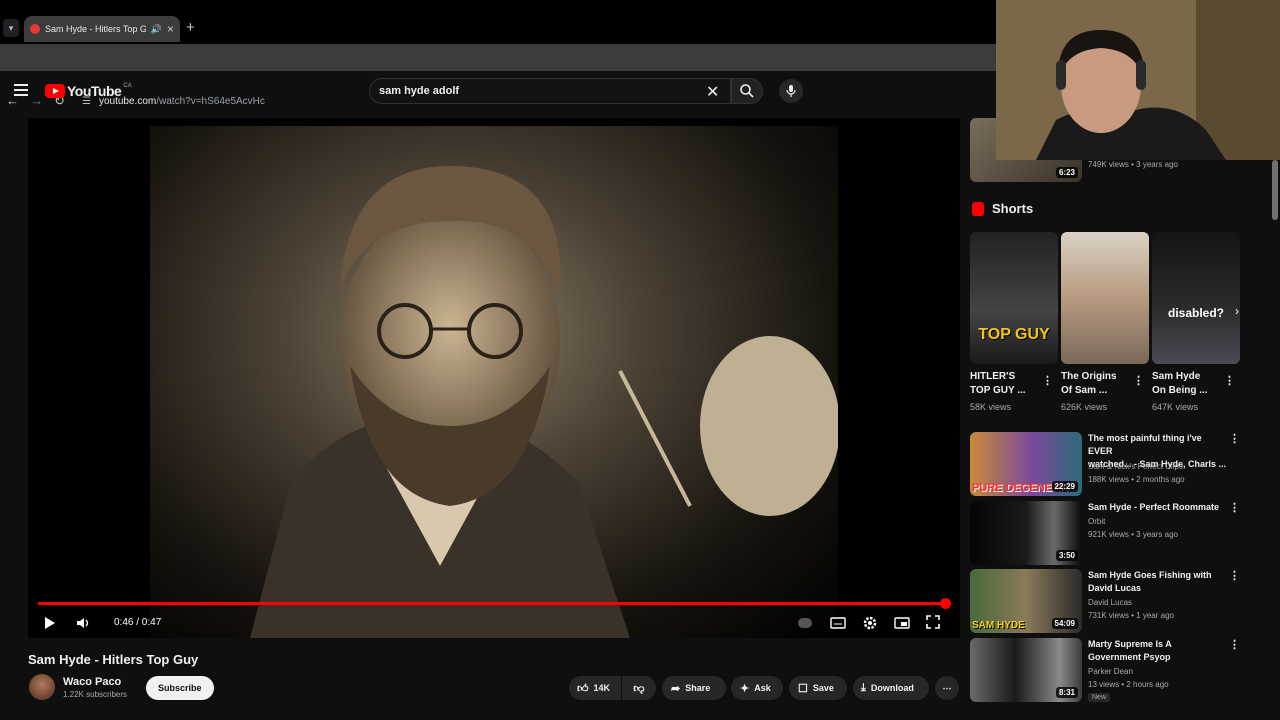 This screenshot has width=1280, height=720. What do you see at coordinates (1066, 692) in the screenshot?
I see `duration-badge: 8:31` at bounding box center [1066, 692].